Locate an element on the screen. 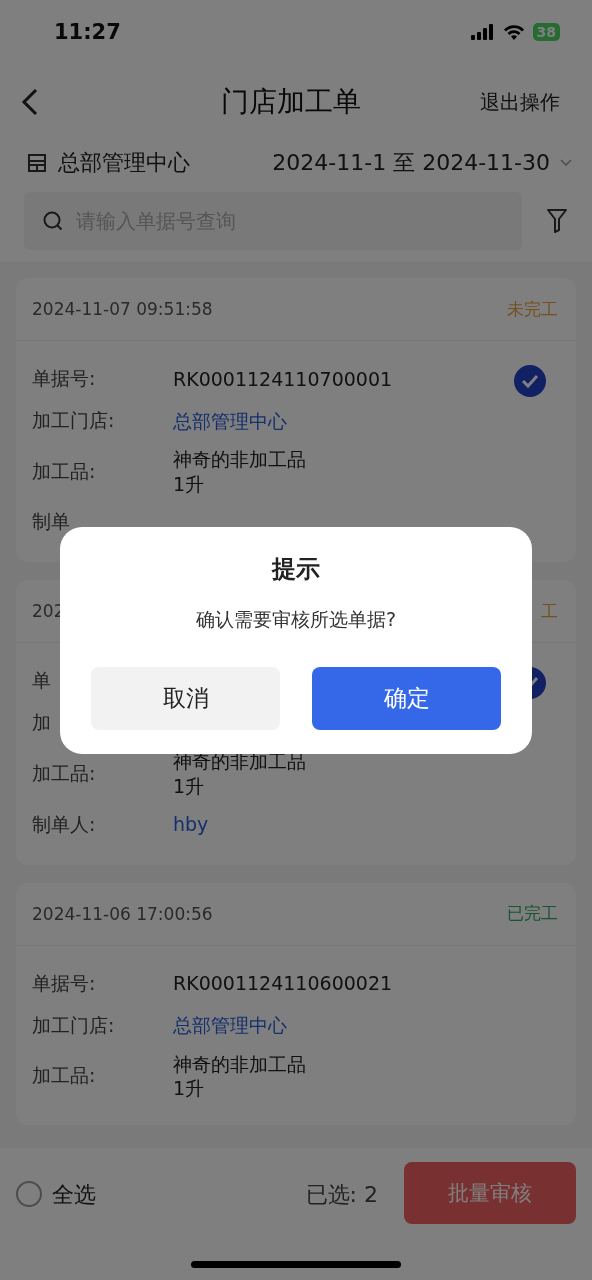  field-label: 加 is located at coordinates (42, 723).